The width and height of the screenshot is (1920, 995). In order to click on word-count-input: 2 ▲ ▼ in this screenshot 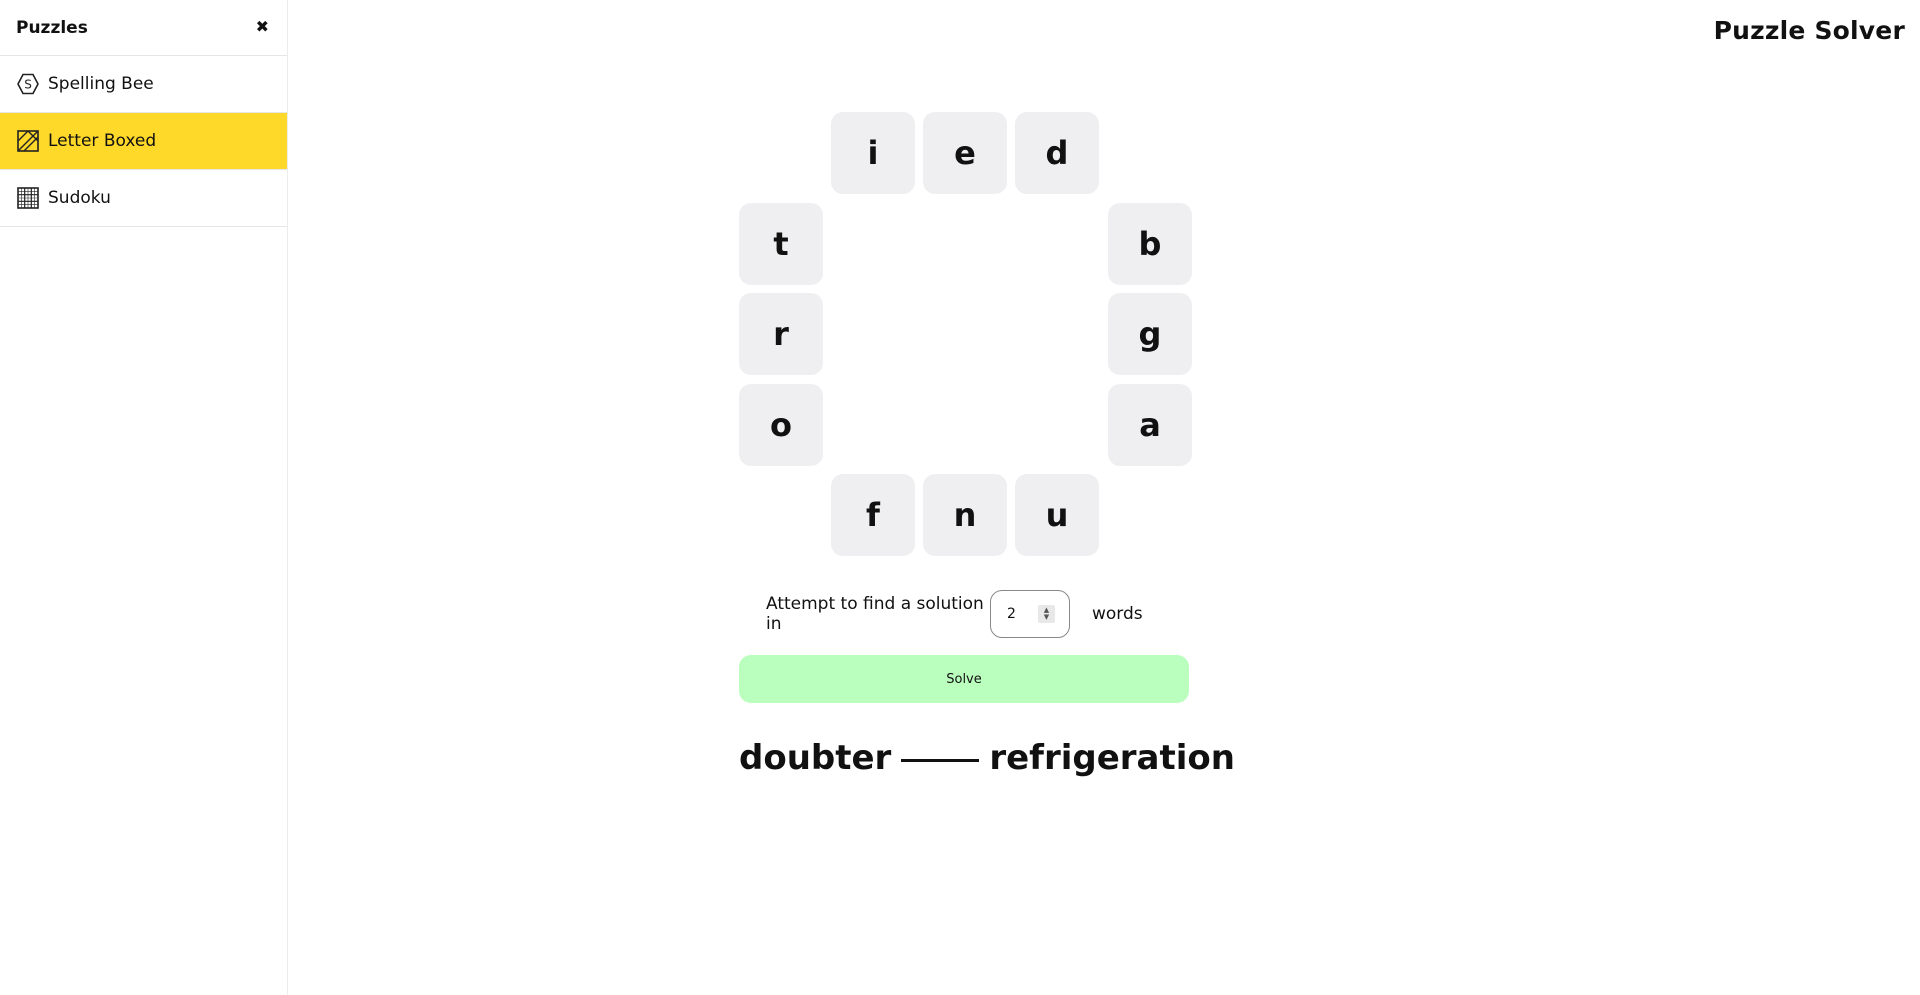, I will do `click(1030, 614)`.